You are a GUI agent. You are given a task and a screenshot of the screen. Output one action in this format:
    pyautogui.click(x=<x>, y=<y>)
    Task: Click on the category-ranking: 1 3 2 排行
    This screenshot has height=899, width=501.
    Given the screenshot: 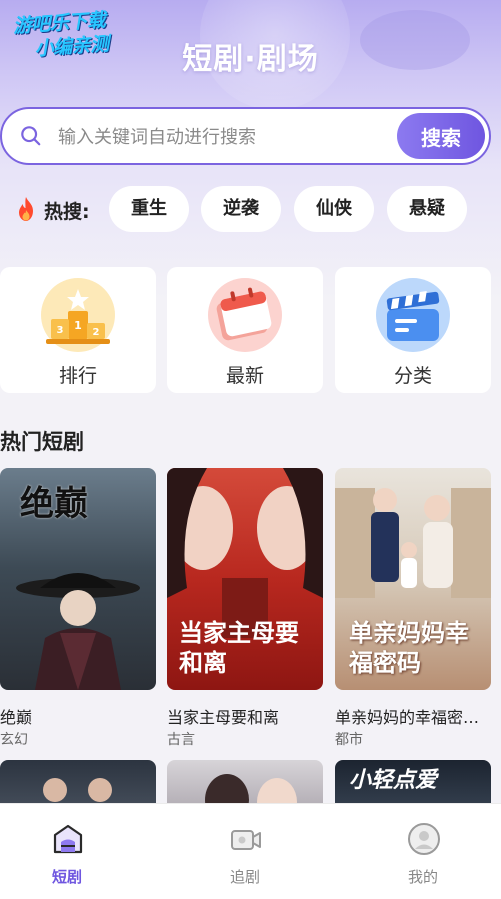 What is the action you would take?
    pyautogui.click(x=78, y=330)
    